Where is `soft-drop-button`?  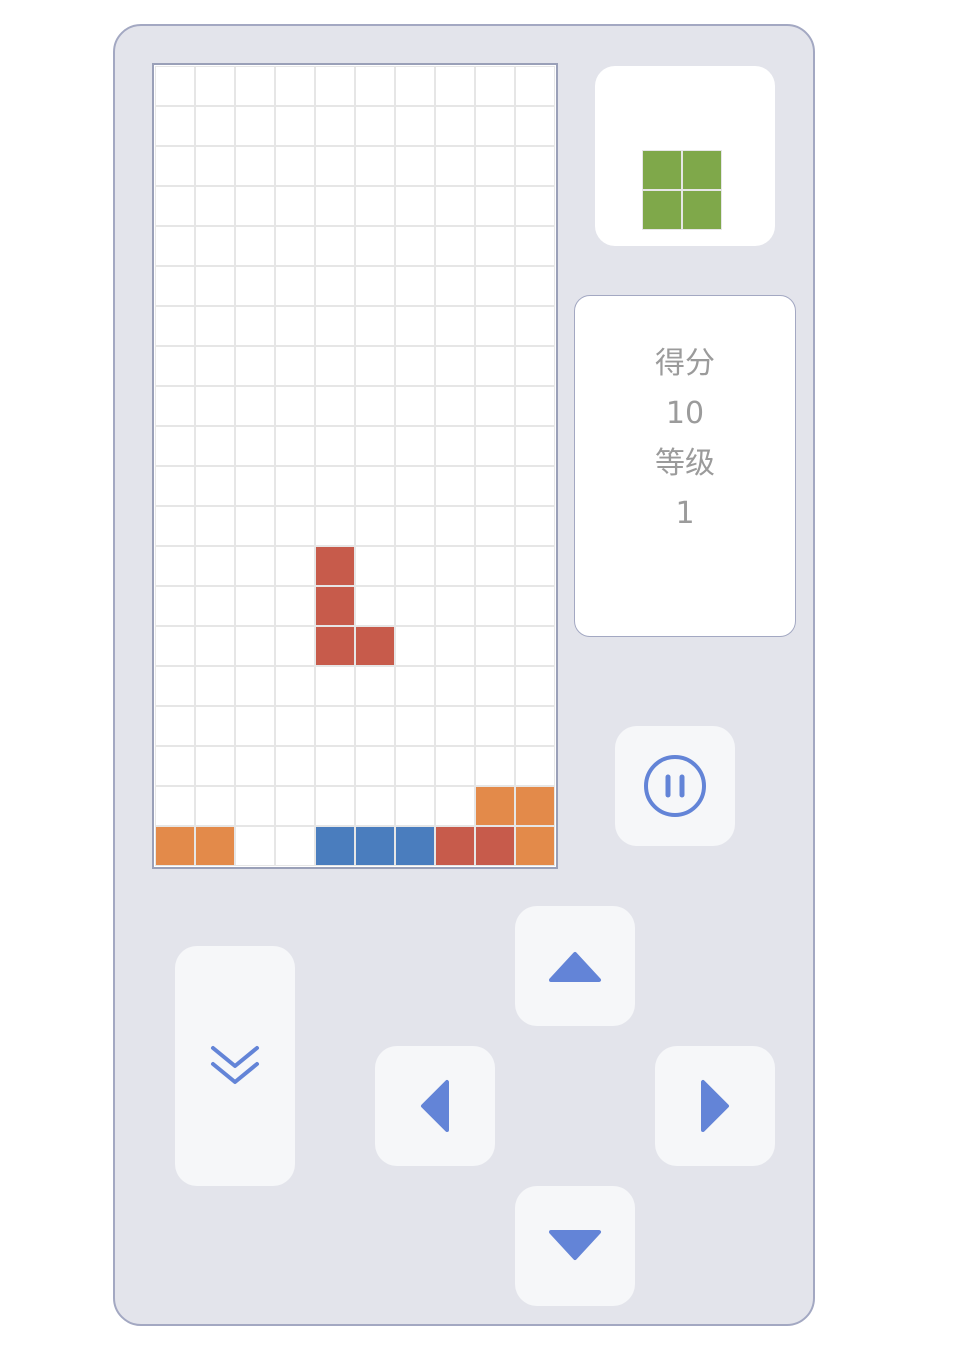 soft-drop-button is located at coordinates (575, 1246).